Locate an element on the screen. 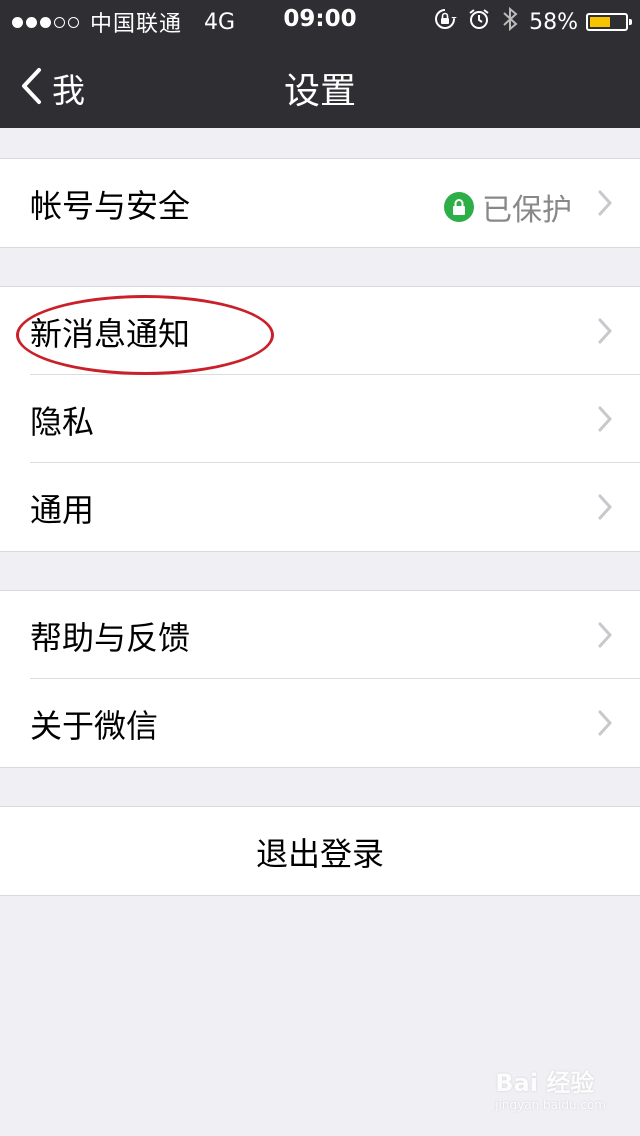  rotation-lock-icon is located at coordinates (445, 22).